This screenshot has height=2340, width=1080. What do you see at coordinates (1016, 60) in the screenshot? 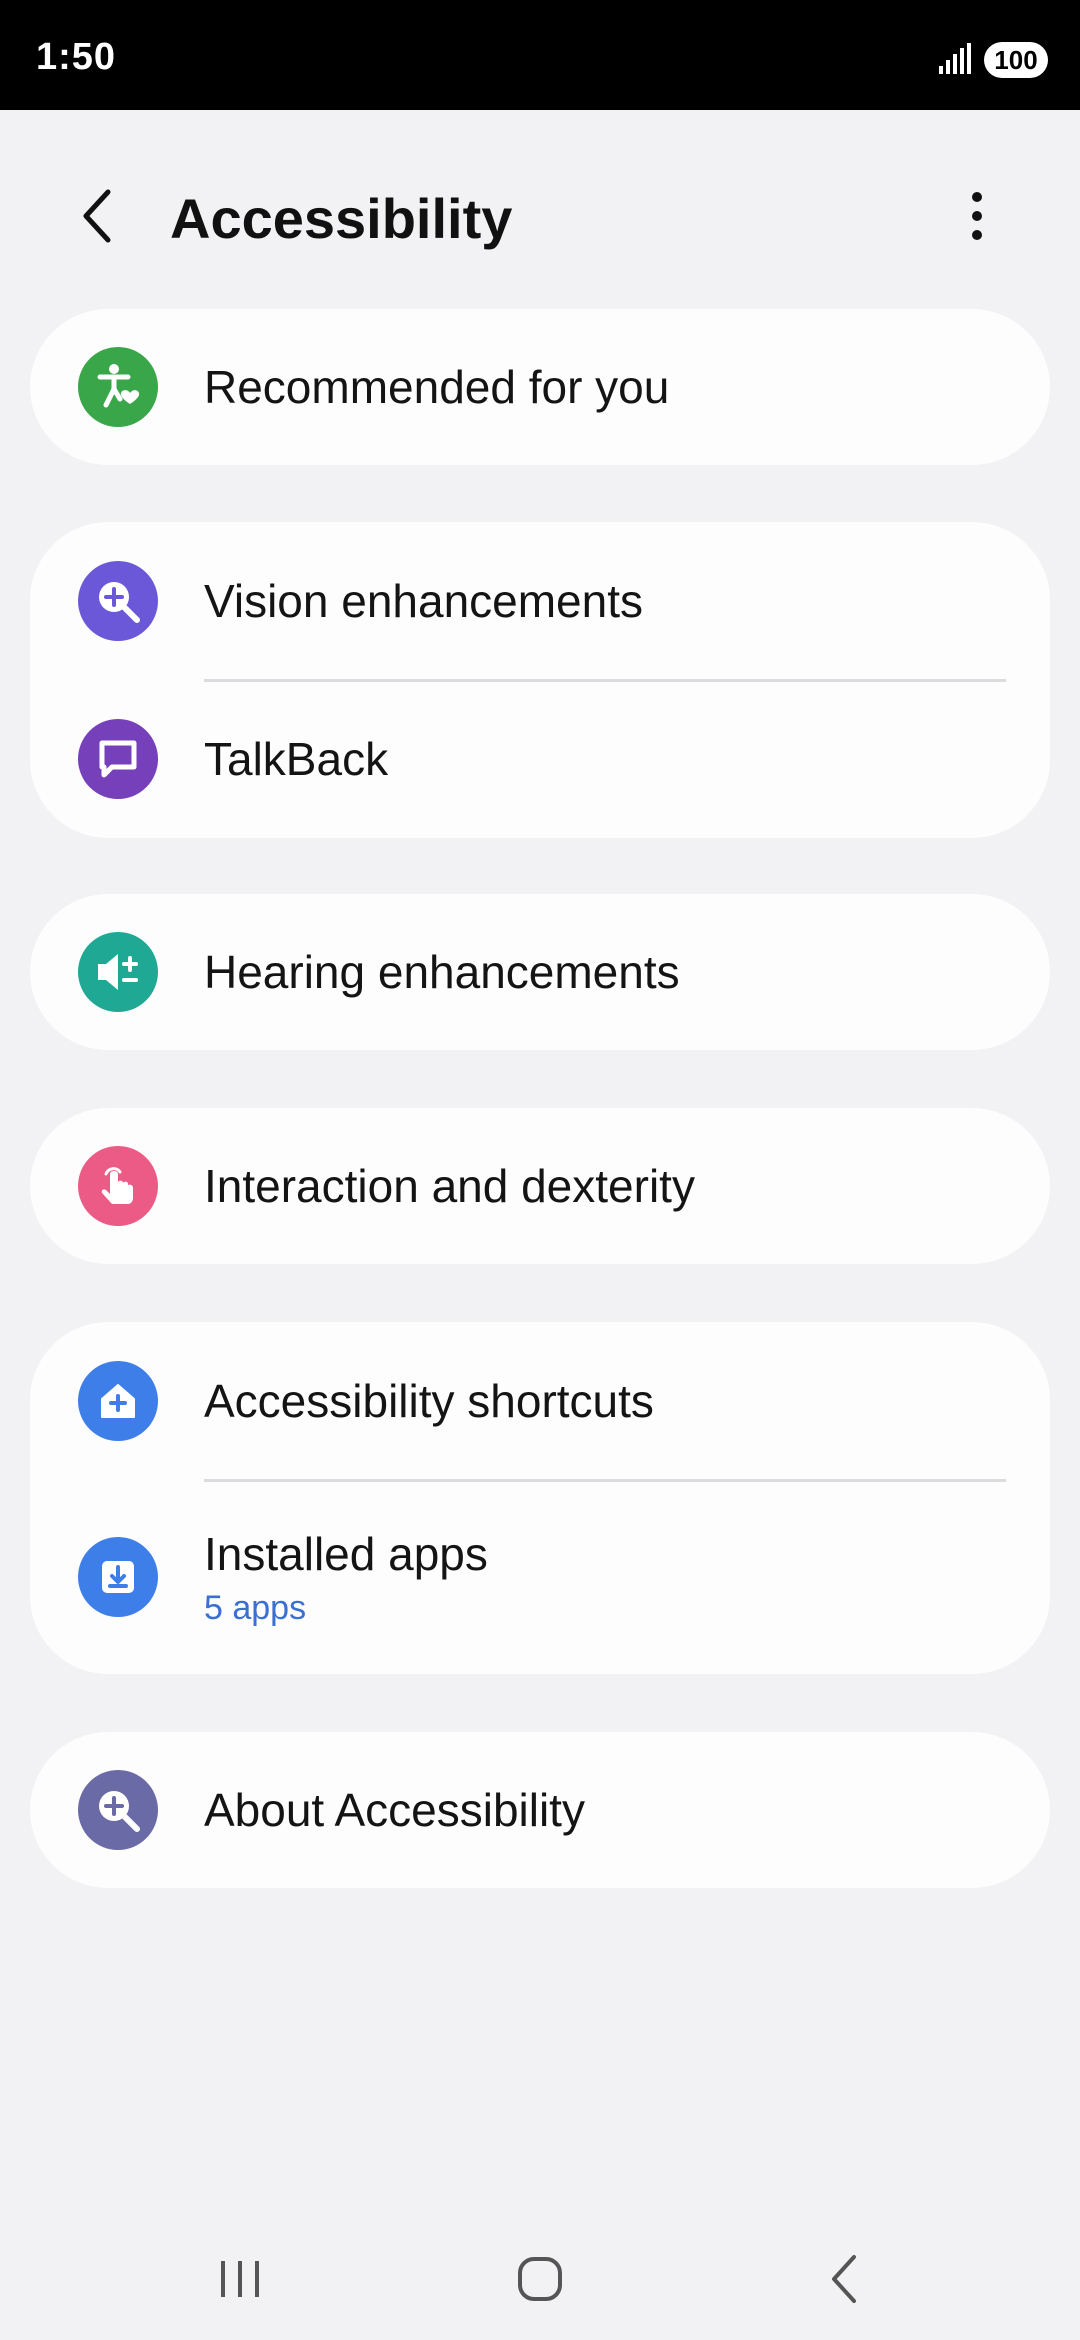
I see `battery-icon: 100` at bounding box center [1016, 60].